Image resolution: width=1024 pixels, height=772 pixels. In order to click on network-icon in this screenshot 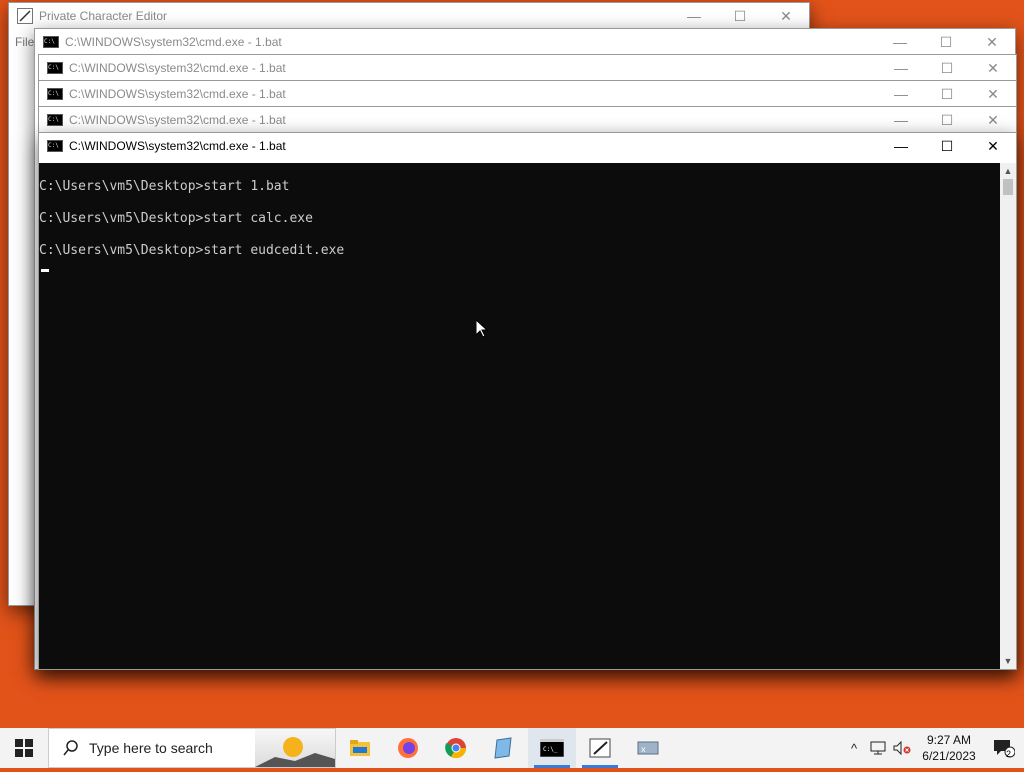, I will do `click(878, 748)`.